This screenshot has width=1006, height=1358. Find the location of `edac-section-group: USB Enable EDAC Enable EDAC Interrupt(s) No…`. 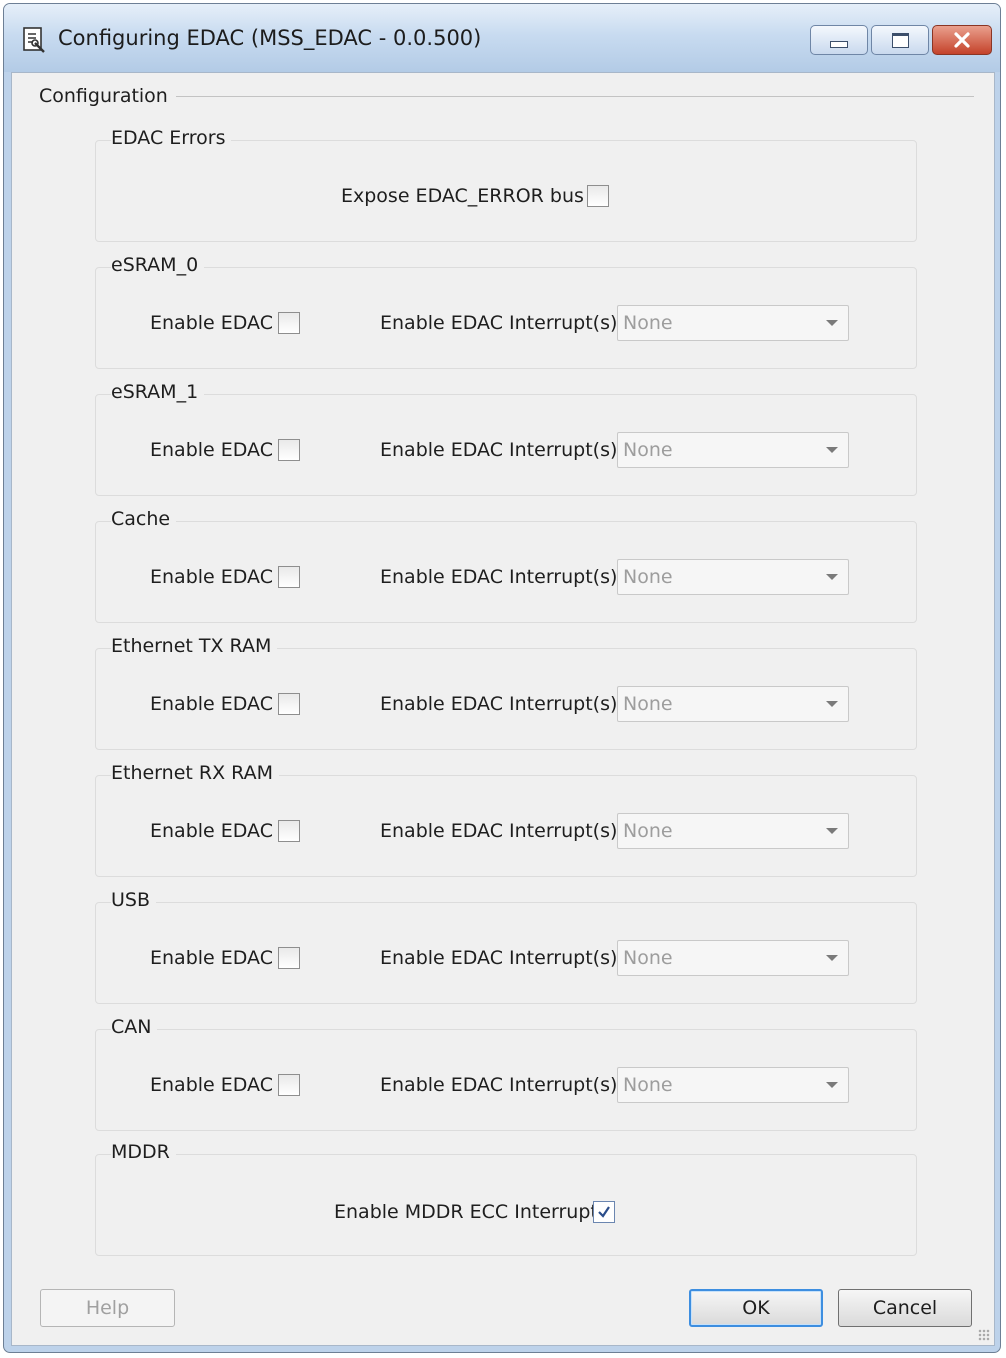

edac-section-group: USB Enable EDAC Enable EDAC Interrupt(s) No… is located at coordinates (506, 946).